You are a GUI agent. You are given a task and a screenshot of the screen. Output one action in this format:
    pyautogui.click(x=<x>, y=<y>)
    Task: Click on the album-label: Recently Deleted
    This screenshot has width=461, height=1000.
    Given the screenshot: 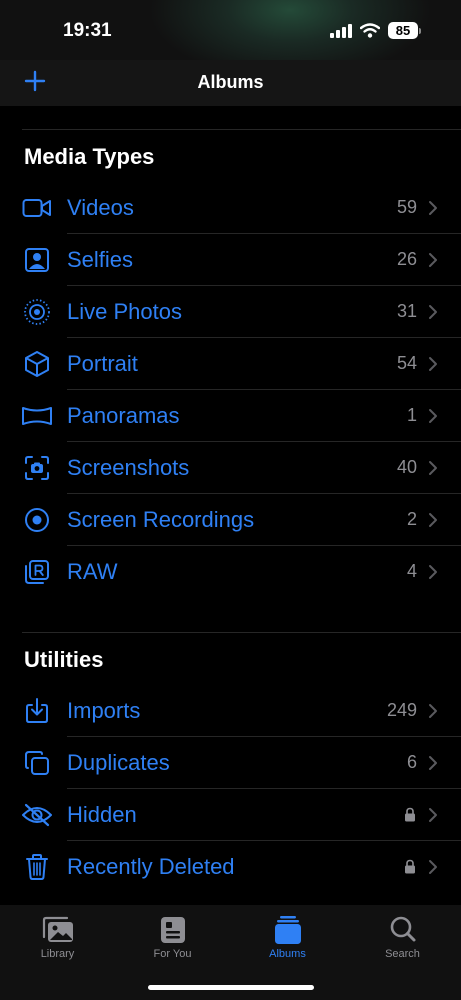 What is the action you would take?
    pyautogui.click(x=151, y=866)
    